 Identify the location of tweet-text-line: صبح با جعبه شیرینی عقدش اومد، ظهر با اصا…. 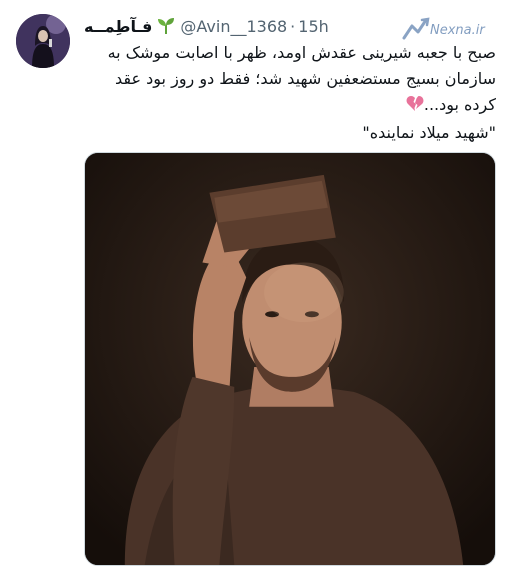
(301, 52).